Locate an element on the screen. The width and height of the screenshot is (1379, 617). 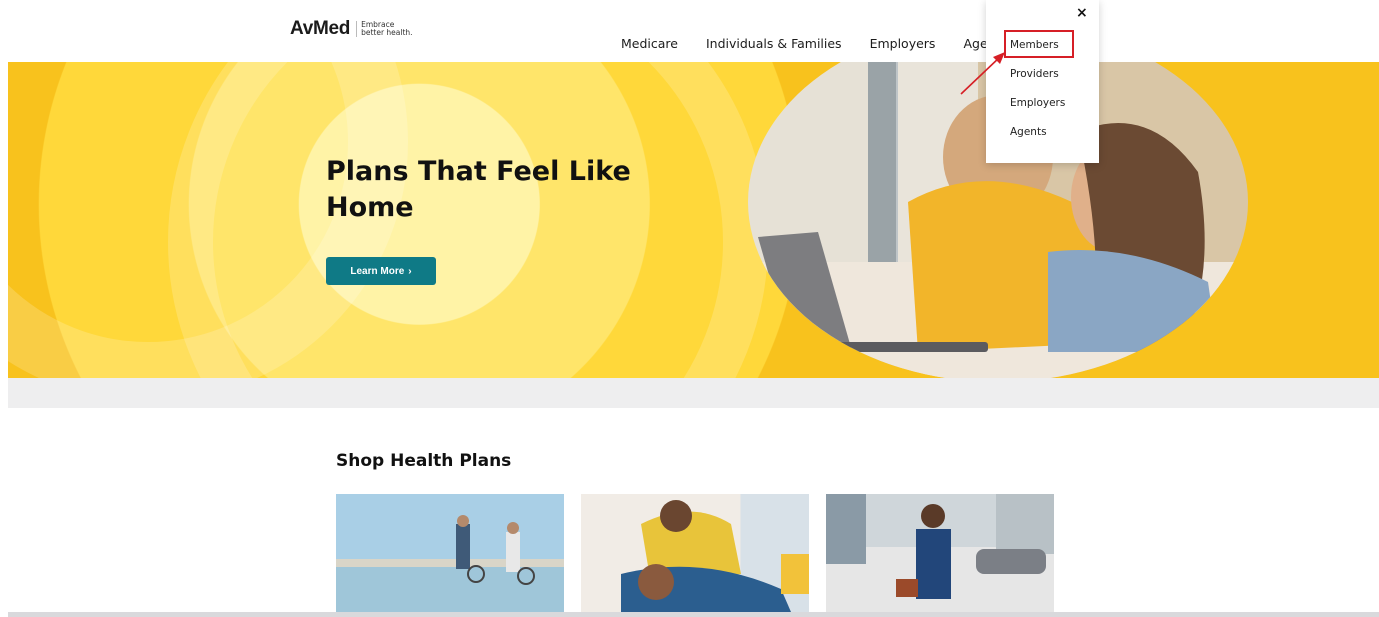
chevron-right-icon: › is located at coordinates (410, 271).